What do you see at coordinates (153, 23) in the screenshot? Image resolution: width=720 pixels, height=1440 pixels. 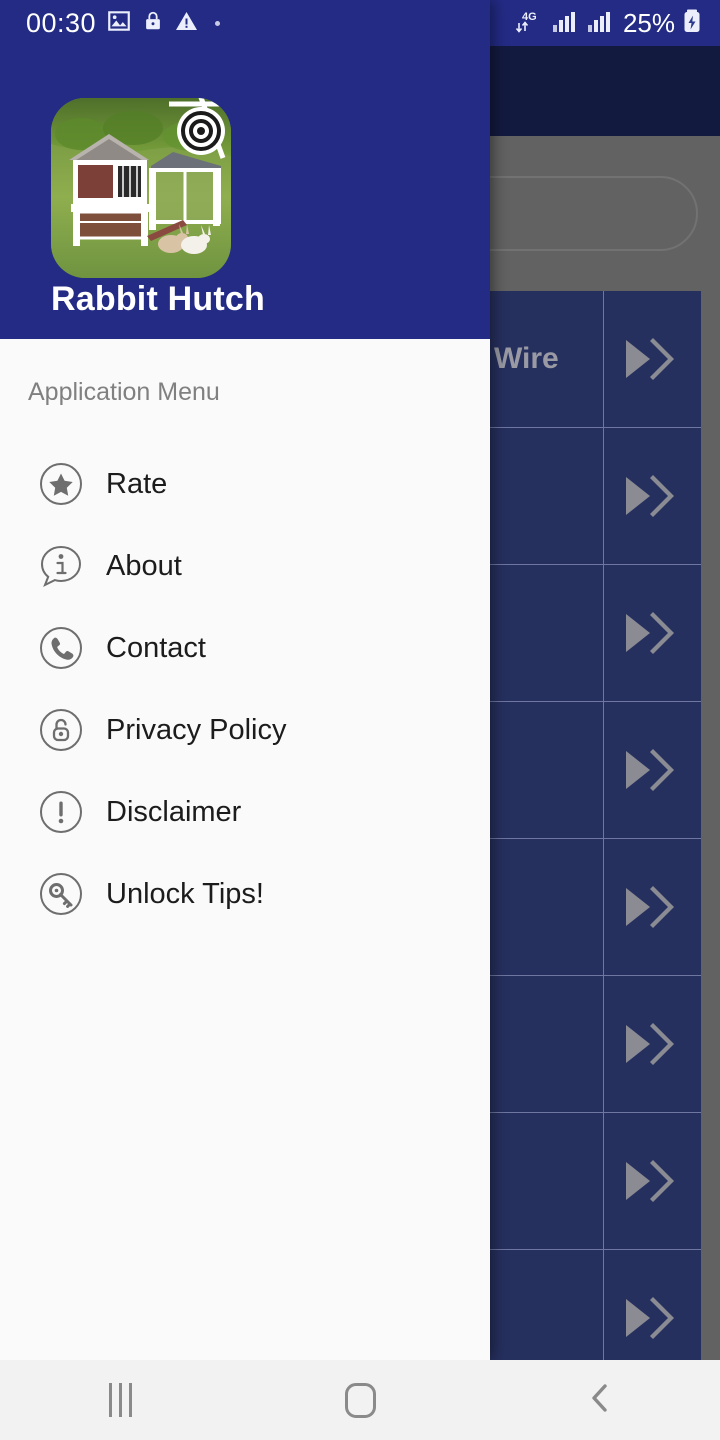 I see `lock-icon` at bounding box center [153, 23].